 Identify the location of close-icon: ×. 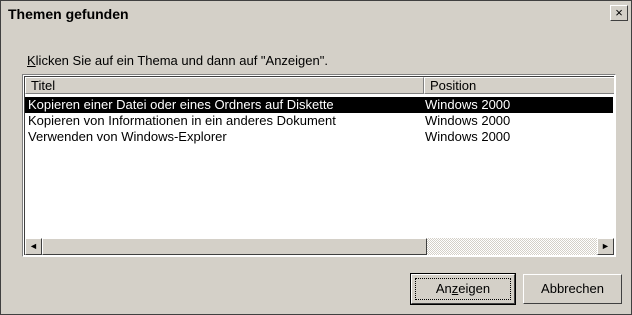
(619, 12).